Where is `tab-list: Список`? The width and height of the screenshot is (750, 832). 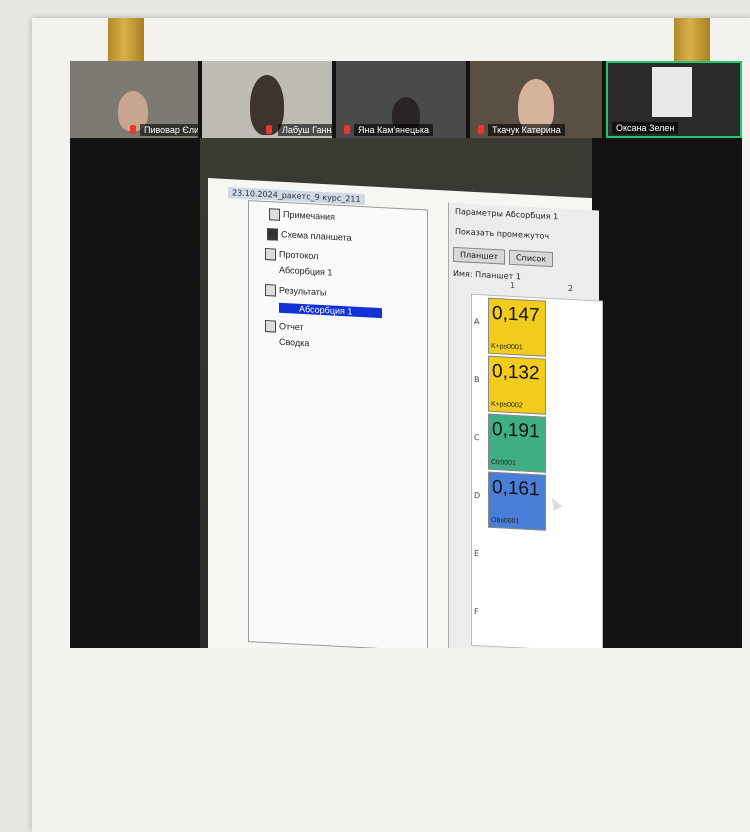 tab-list: Список is located at coordinates (531, 258).